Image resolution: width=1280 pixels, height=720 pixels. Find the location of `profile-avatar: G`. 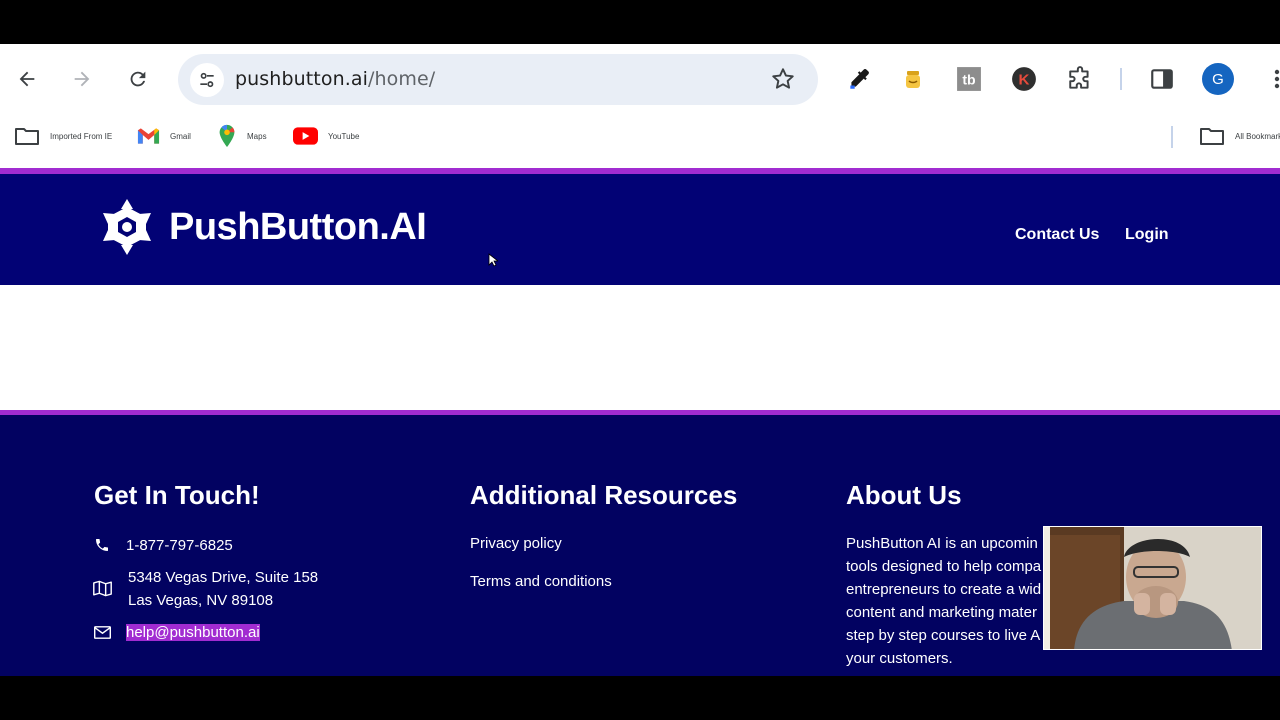

profile-avatar: G is located at coordinates (1218, 79).